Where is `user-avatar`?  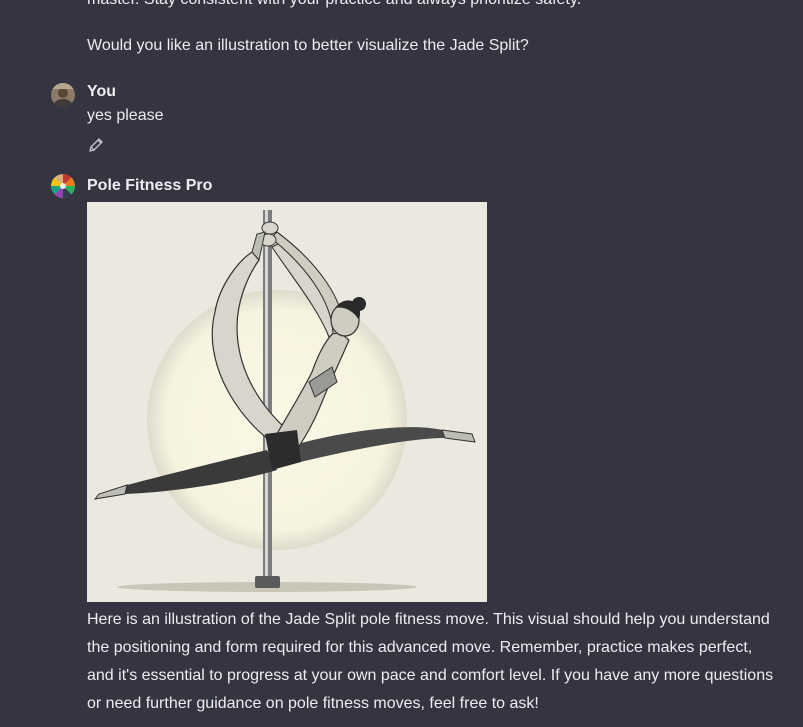 user-avatar is located at coordinates (63, 95).